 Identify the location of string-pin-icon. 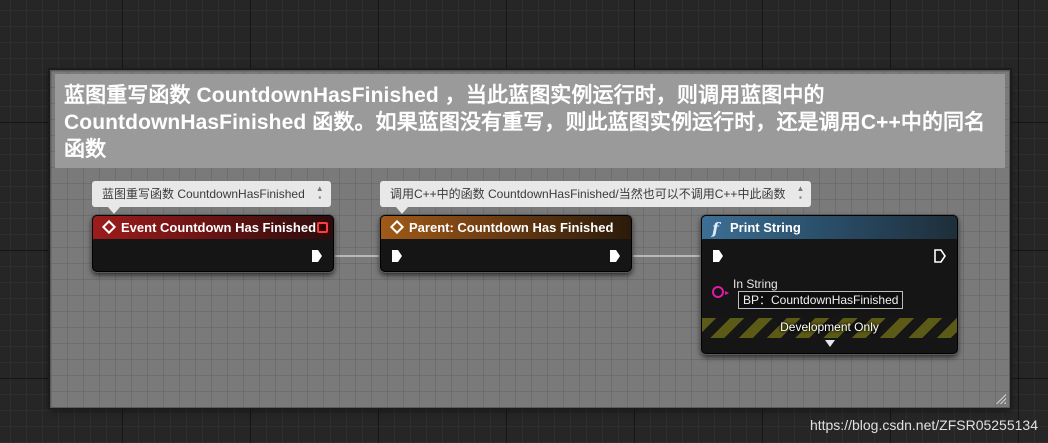
(720, 292).